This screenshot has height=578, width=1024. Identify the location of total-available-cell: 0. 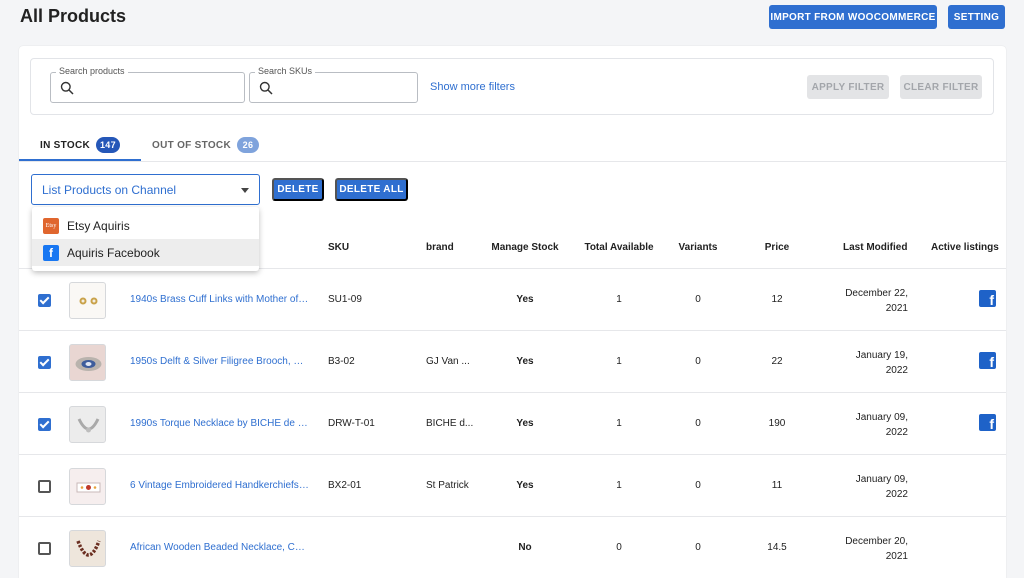
(619, 547).